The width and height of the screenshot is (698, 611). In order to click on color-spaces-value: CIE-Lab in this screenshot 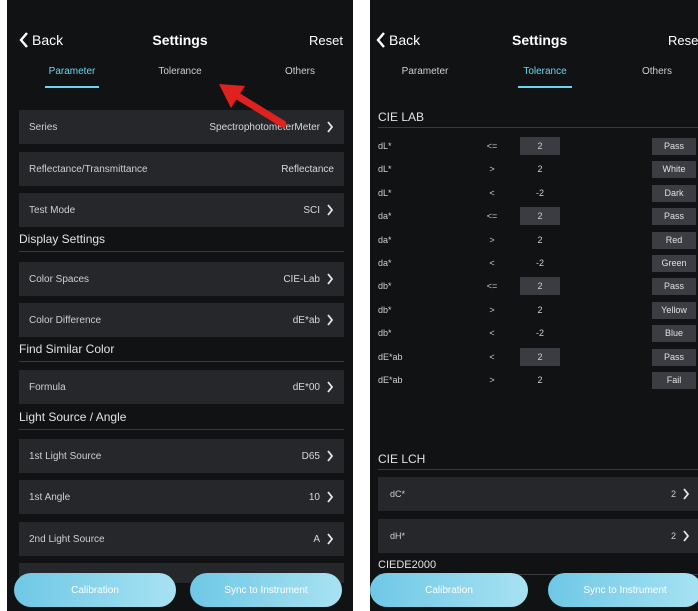, I will do `click(301, 279)`.